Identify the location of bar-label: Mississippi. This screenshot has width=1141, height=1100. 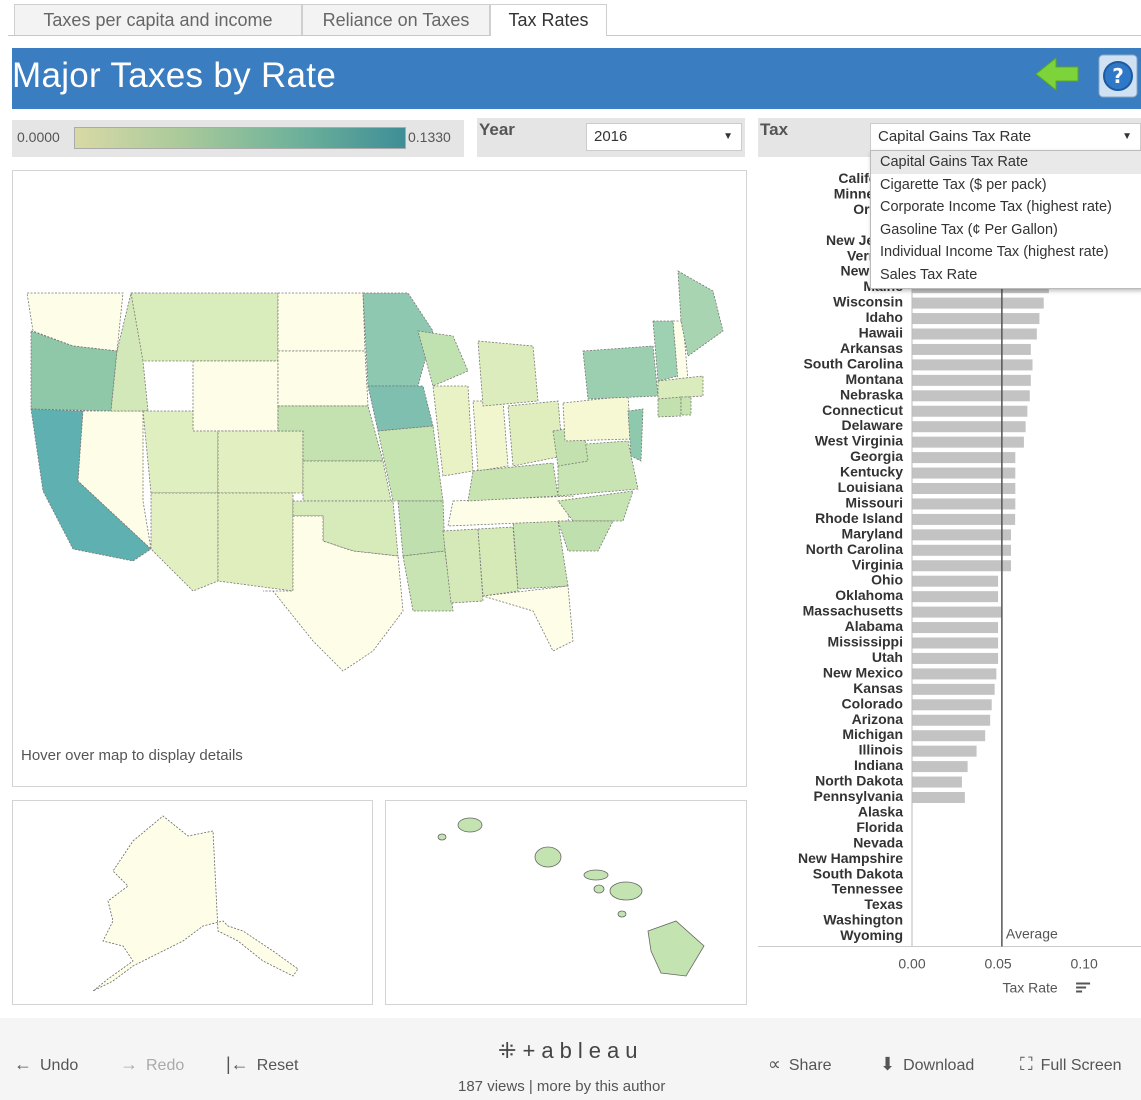
(865, 642).